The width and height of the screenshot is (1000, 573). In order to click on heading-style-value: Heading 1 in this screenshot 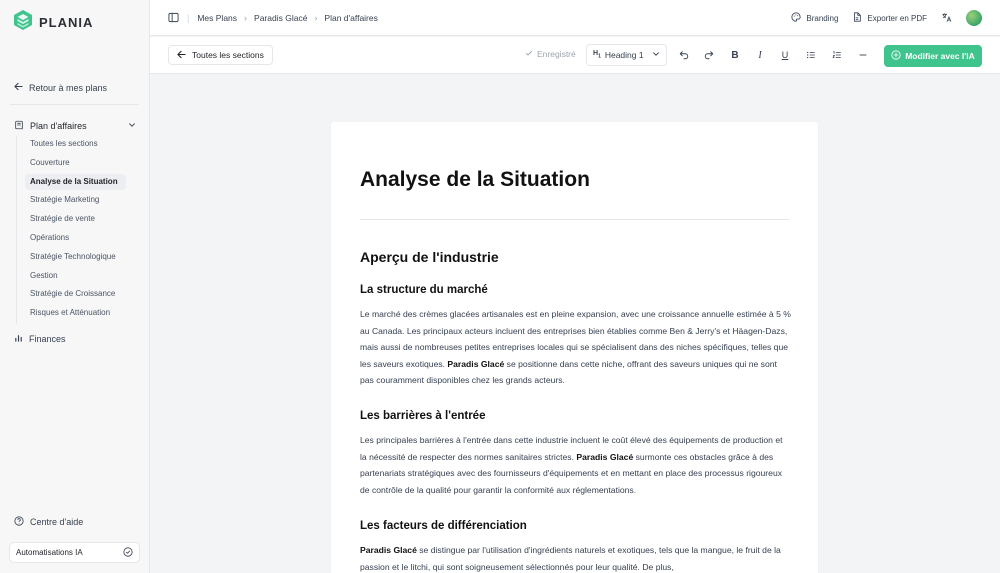, I will do `click(624, 55)`.